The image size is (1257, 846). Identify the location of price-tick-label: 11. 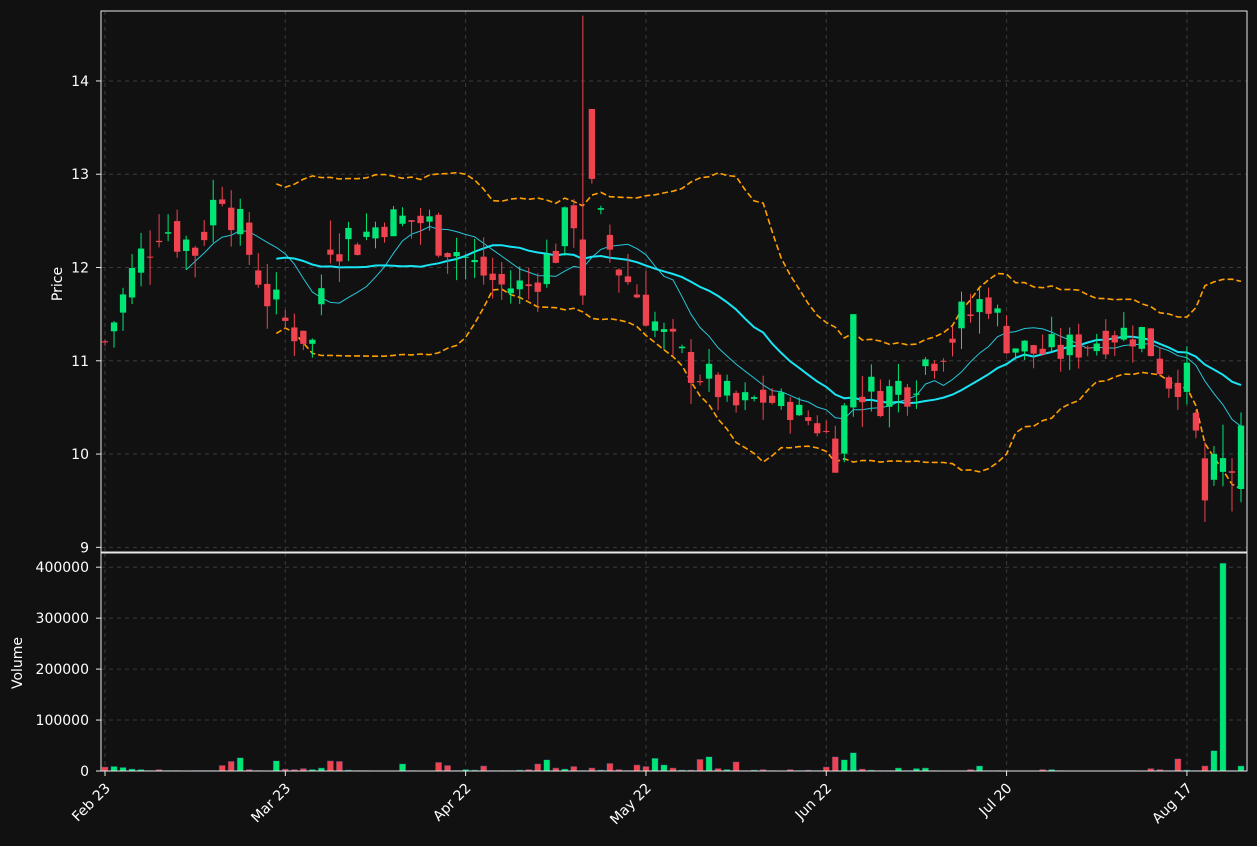
(80, 362).